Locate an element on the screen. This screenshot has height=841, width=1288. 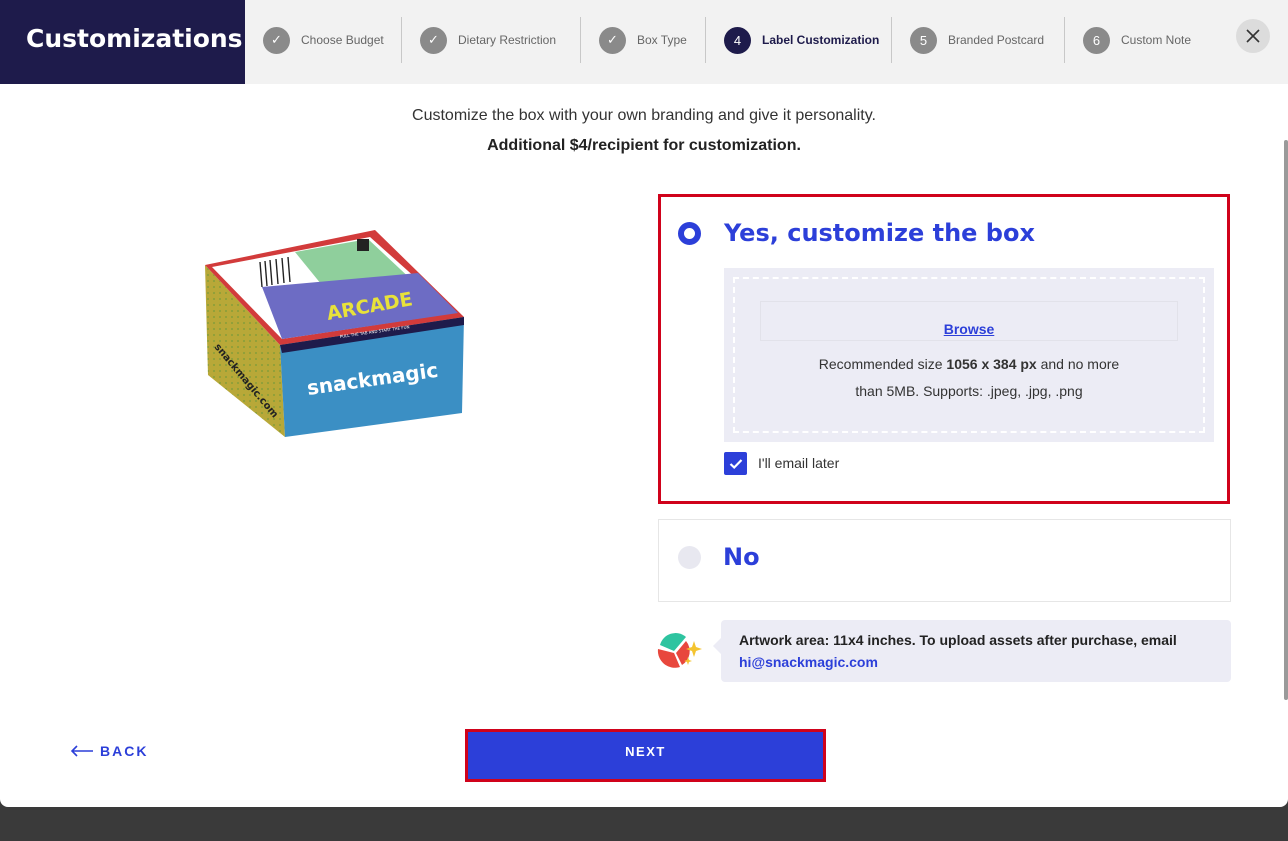
email-later-label: I'll email later is located at coordinates (799, 463).